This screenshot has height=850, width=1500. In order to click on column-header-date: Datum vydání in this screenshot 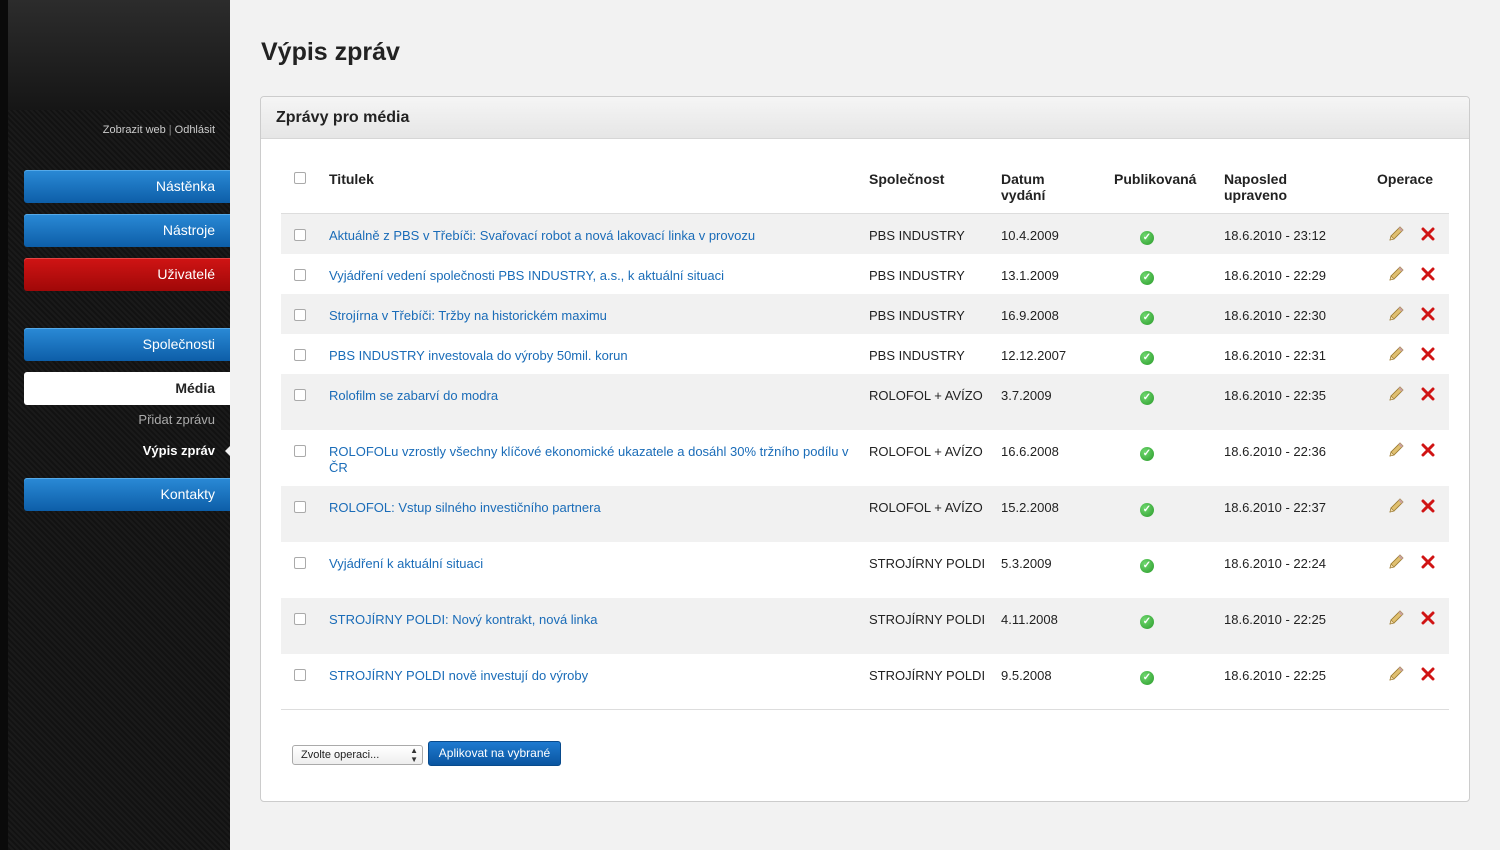, I will do `click(1057, 185)`.